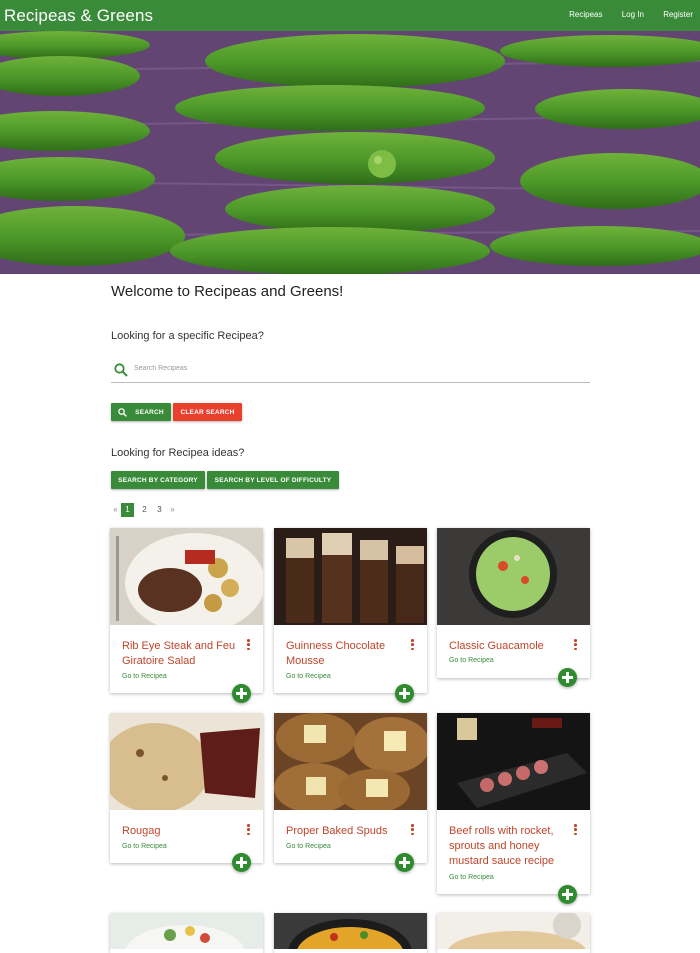 This screenshot has height=953, width=700. I want to click on recipe-image-paella, so click(350, 931).